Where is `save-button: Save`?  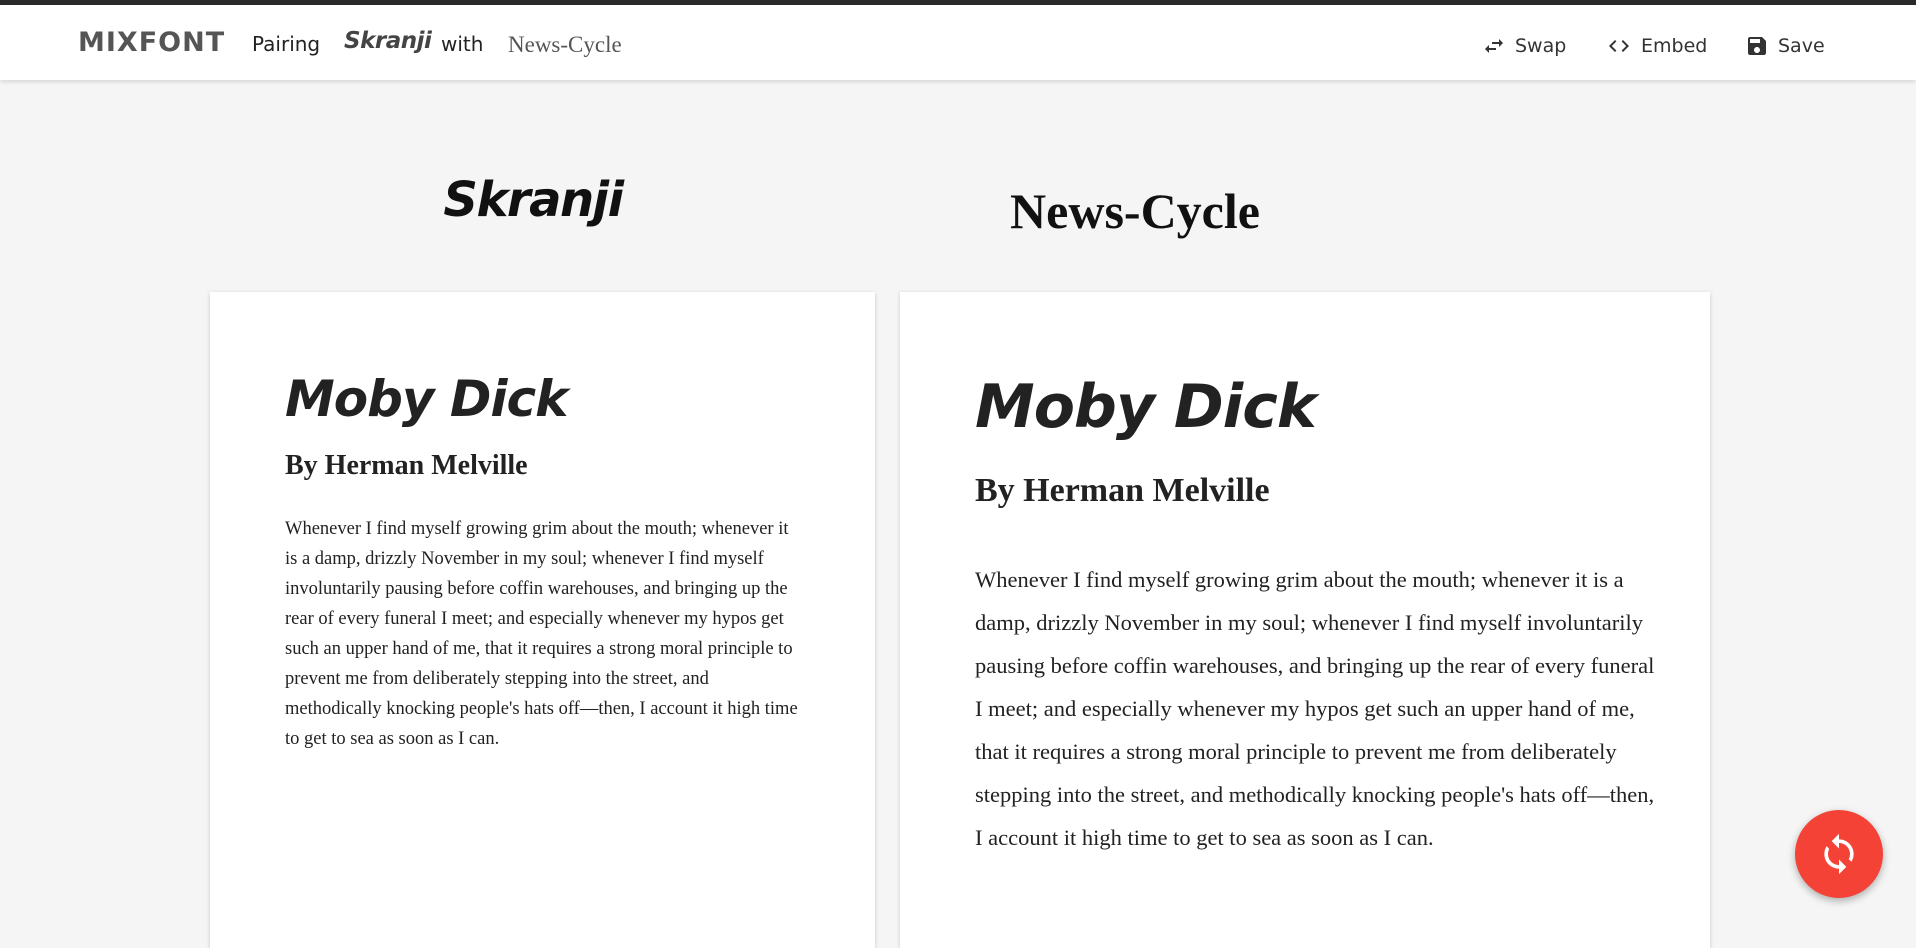
save-button: Save is located at coordinates (1785, 46).